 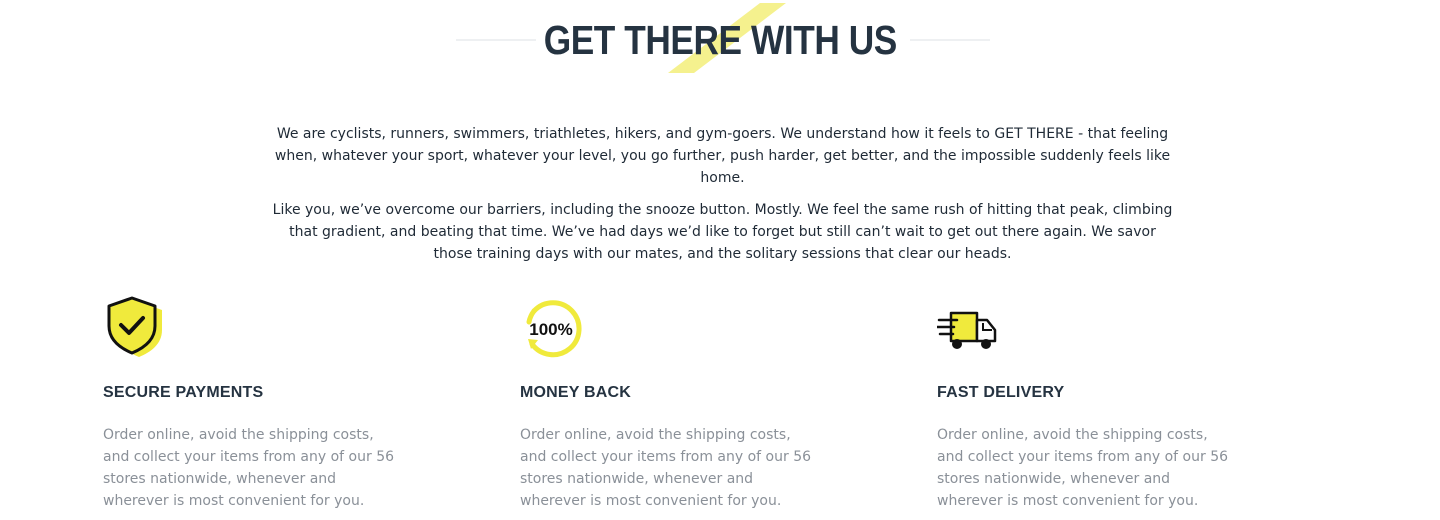 What do you see at coordinates (576, 392) in the screenshot?
I see `feature-title: MONEY BACK` at bounding box center [576, 392].